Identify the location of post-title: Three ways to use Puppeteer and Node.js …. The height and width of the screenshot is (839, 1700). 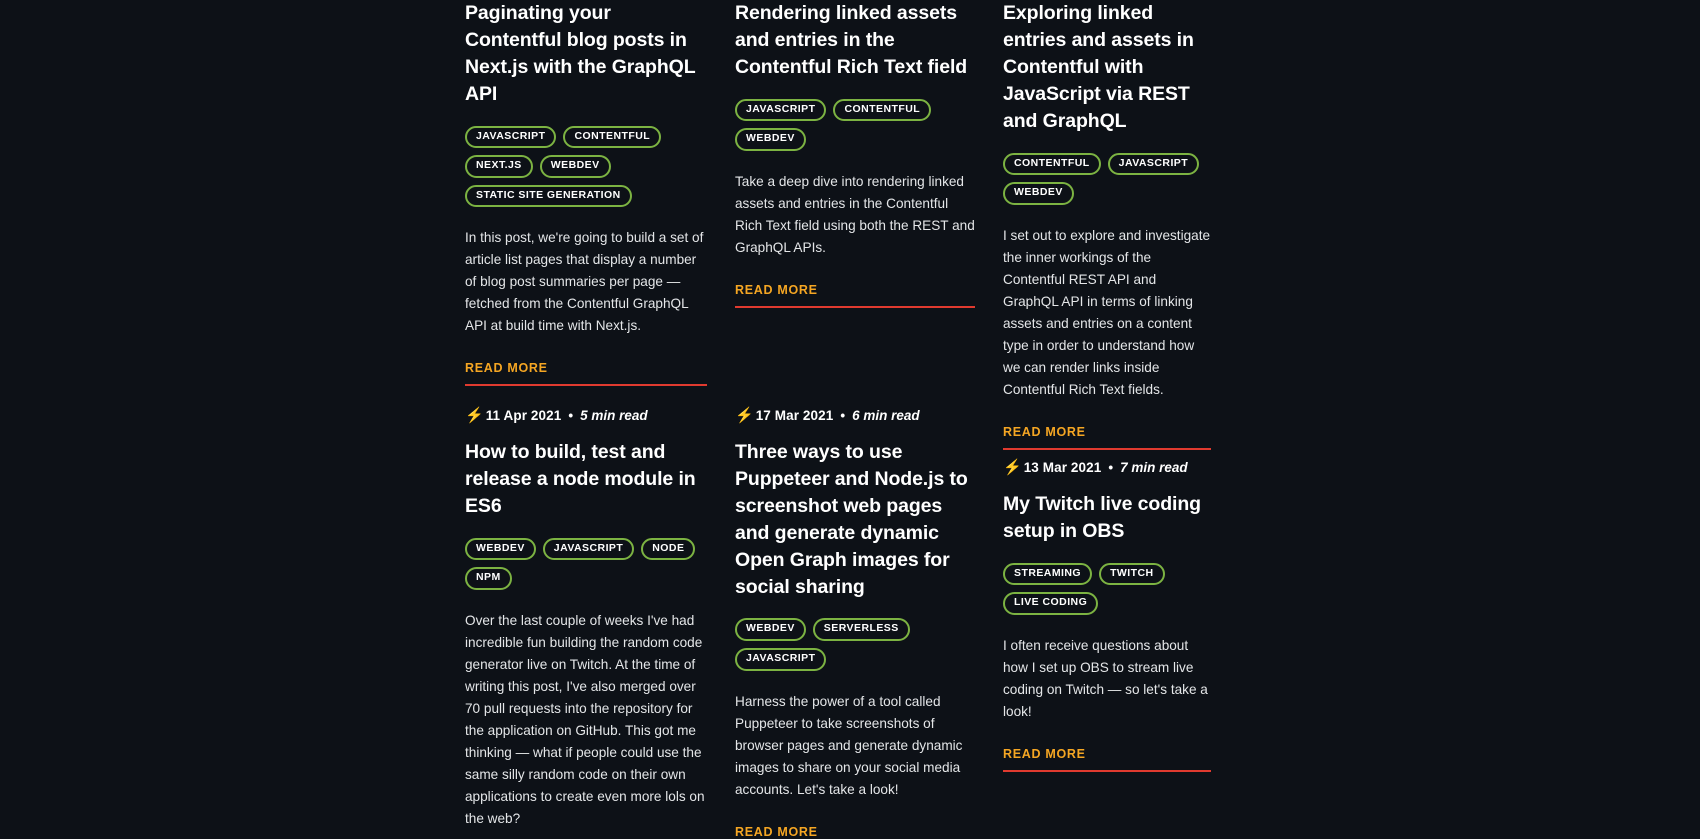
(855, 519).